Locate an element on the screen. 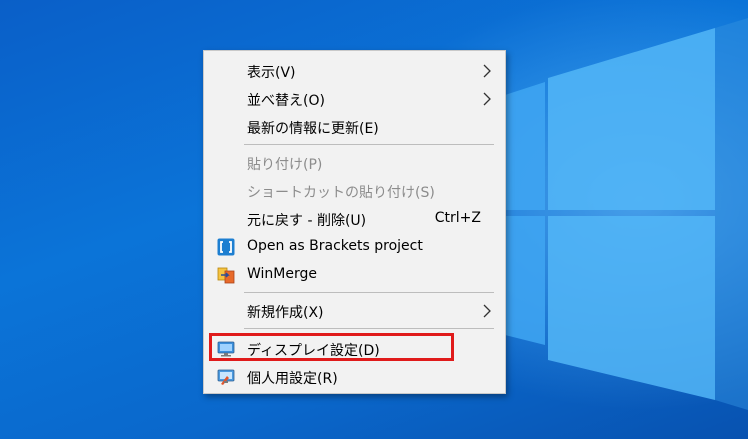 This screenshot has width=748, height=439. brackets-icon is located at coordinates (226, 247).